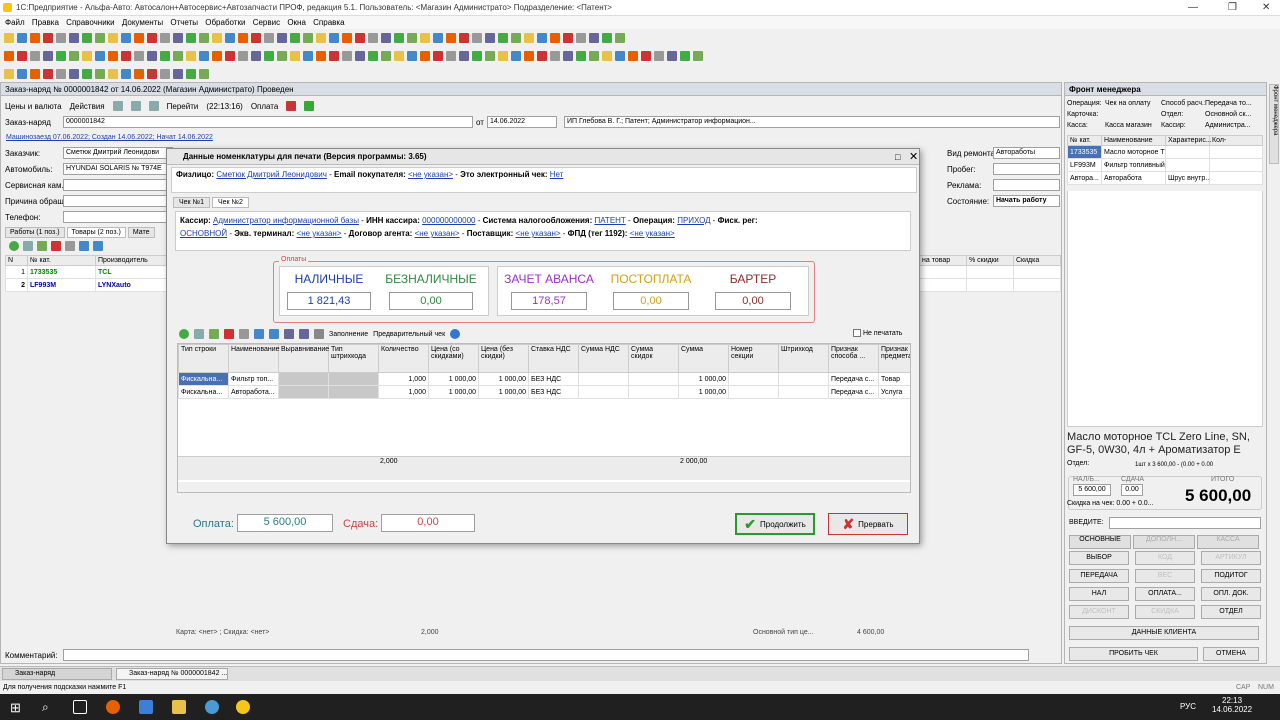 The height and width of the screenshot is (720, 1280). What do you see at coordinates (286, 220) in the screenshot?
I see `cashier-link: Администратор информационной базы` at bounding box center [286, 220].